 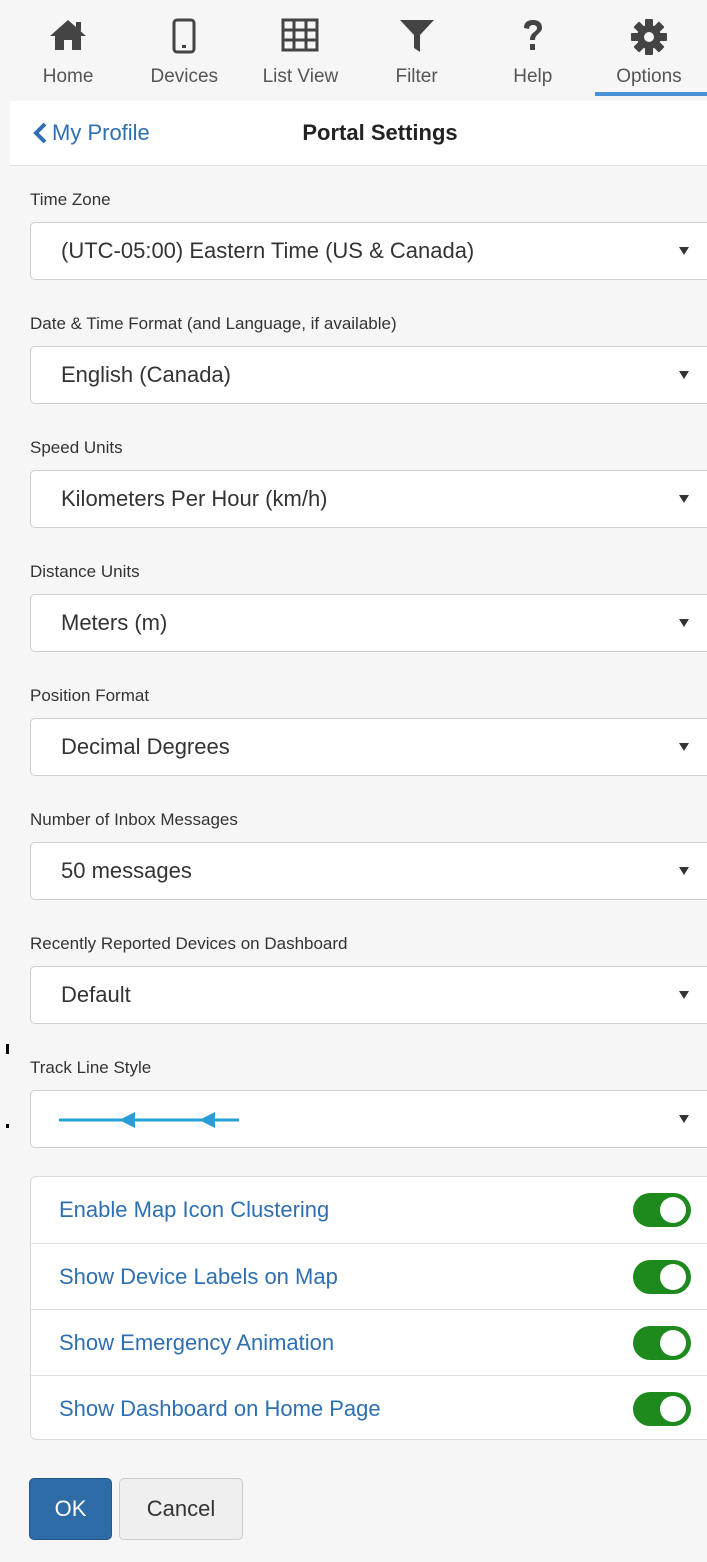 What do you see at coordinates (91, 1067) in the screenshot?
I see `track-line-style-label: Track Line Style` at bounding box center [91, 1067].